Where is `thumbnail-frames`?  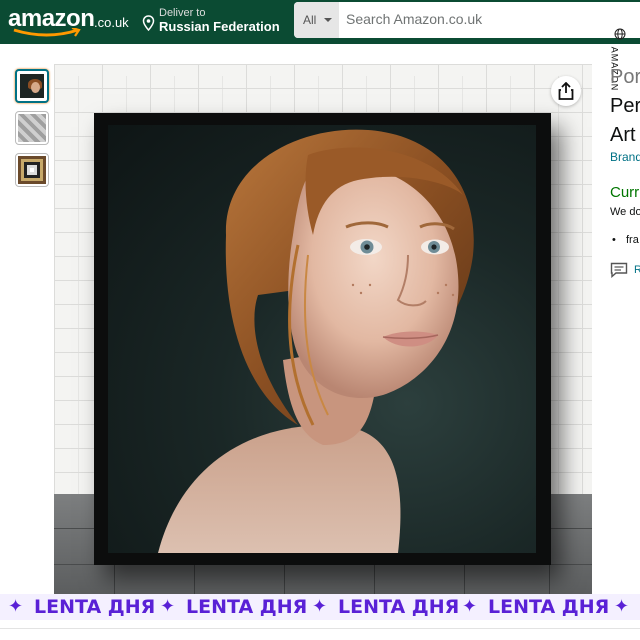 thumbnail-frames is located at coordinates (32, 170).